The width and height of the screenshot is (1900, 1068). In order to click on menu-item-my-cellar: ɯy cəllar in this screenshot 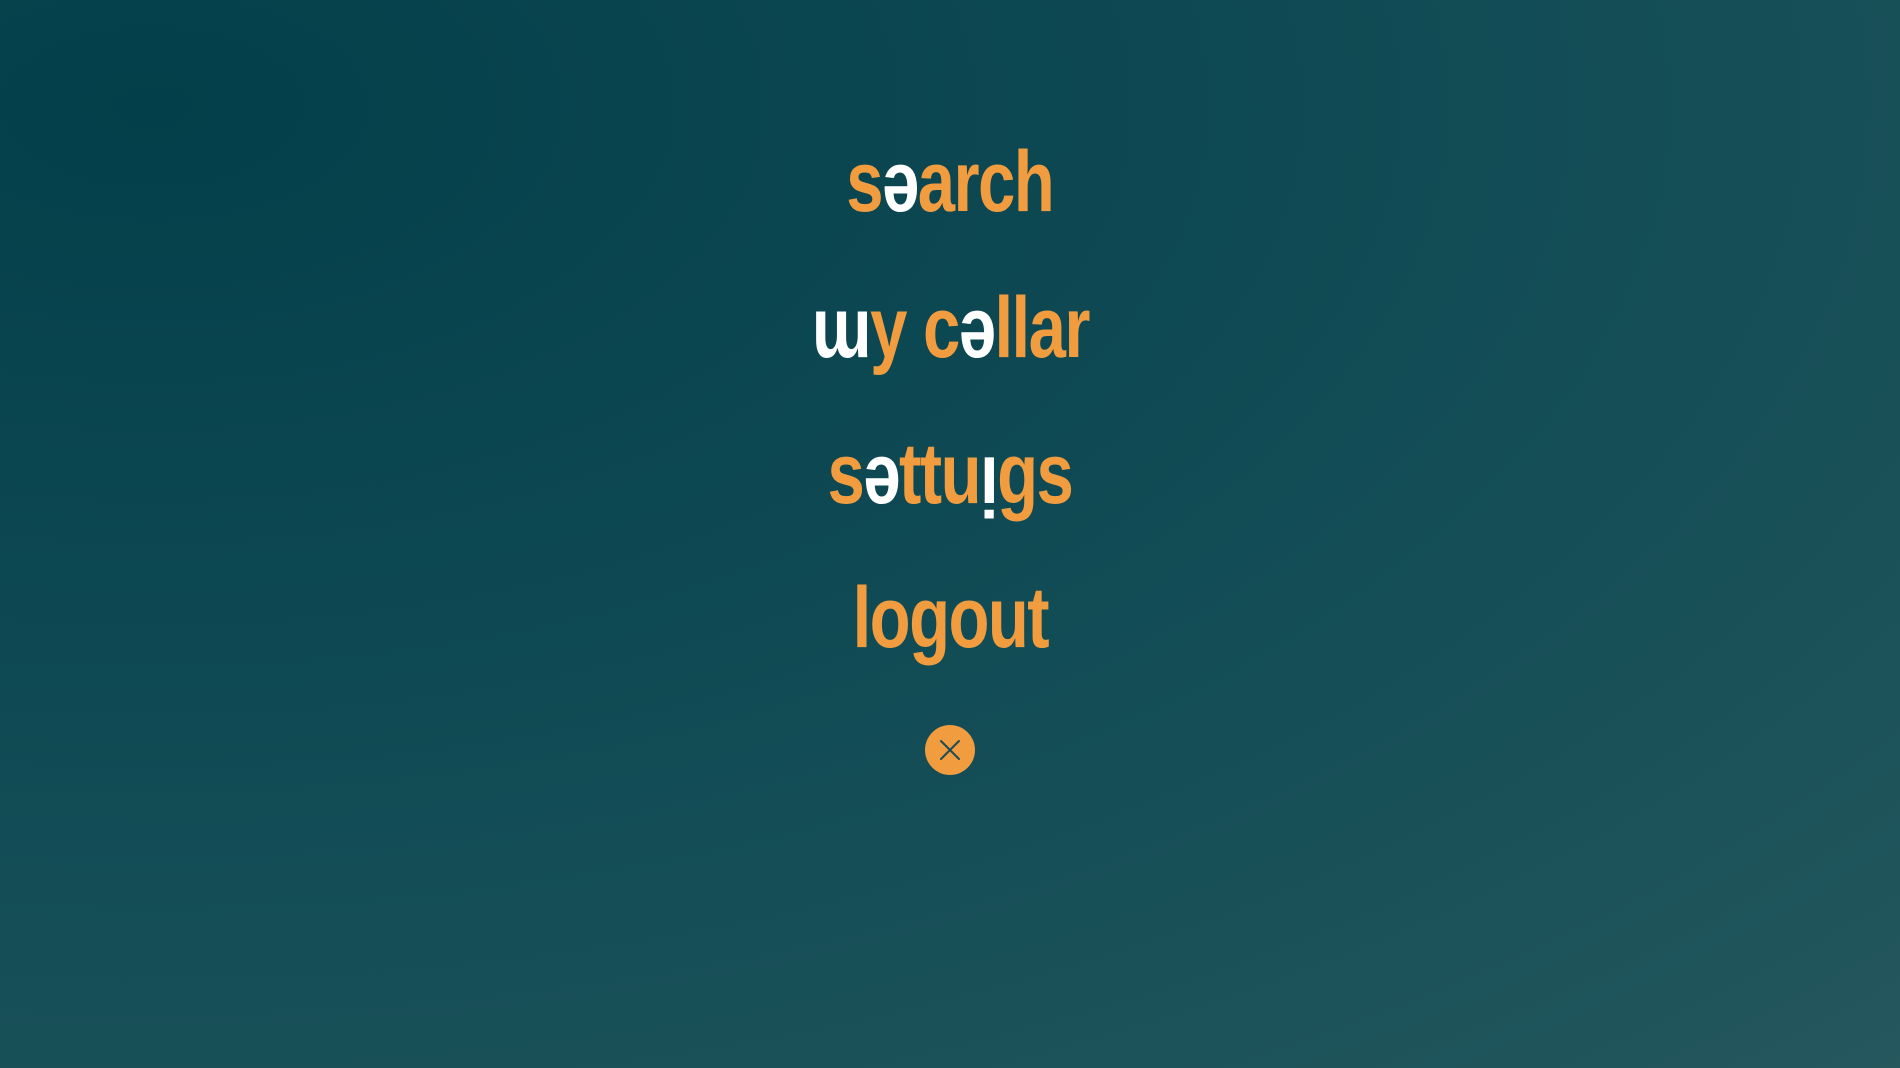, I will do `click(950, 328)`.